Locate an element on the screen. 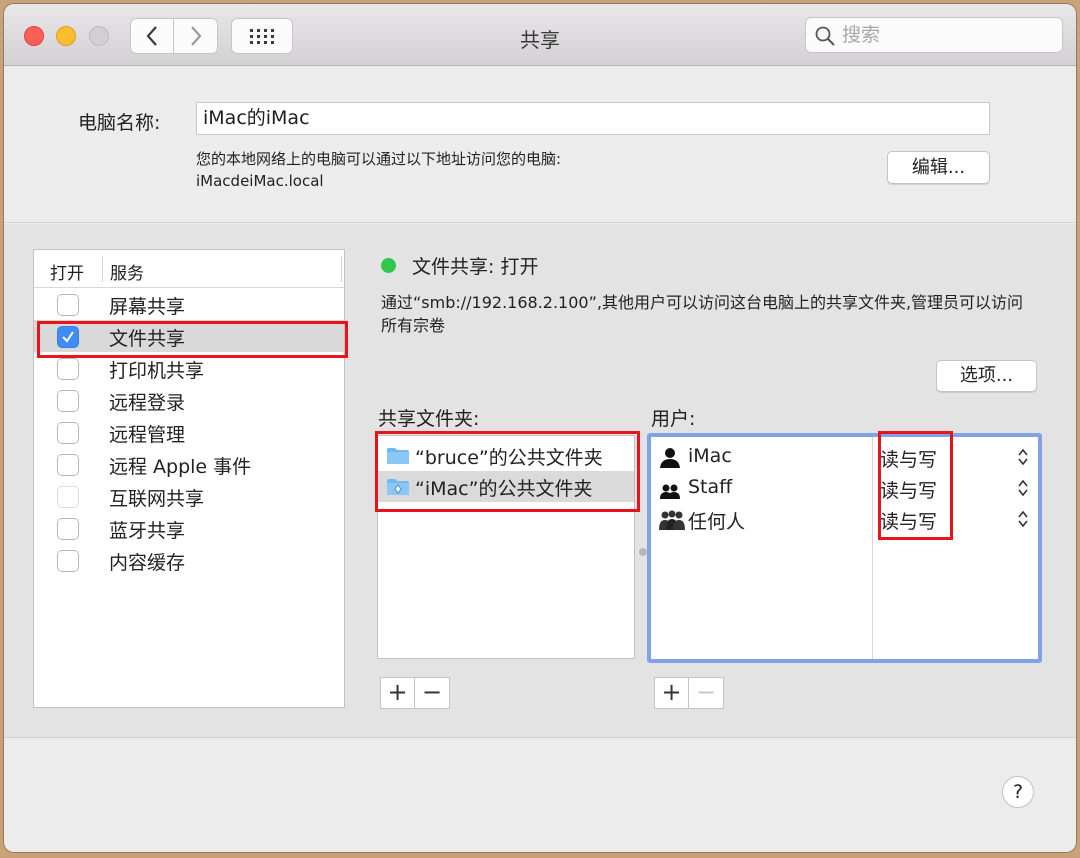  service-row: 远程管理 is located at coordinates (189, 432).